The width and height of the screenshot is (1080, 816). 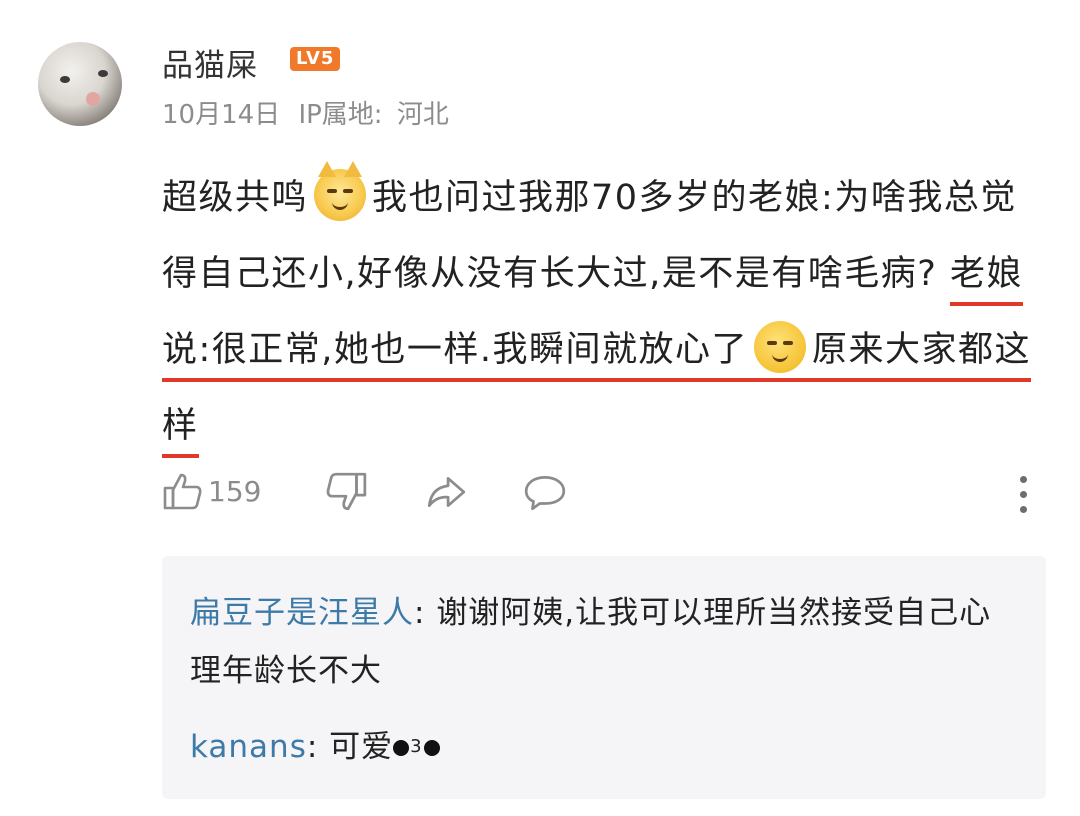 I want to click on post-meta: 10月14日 IP属地: 河北, so click(x=305, y=112).